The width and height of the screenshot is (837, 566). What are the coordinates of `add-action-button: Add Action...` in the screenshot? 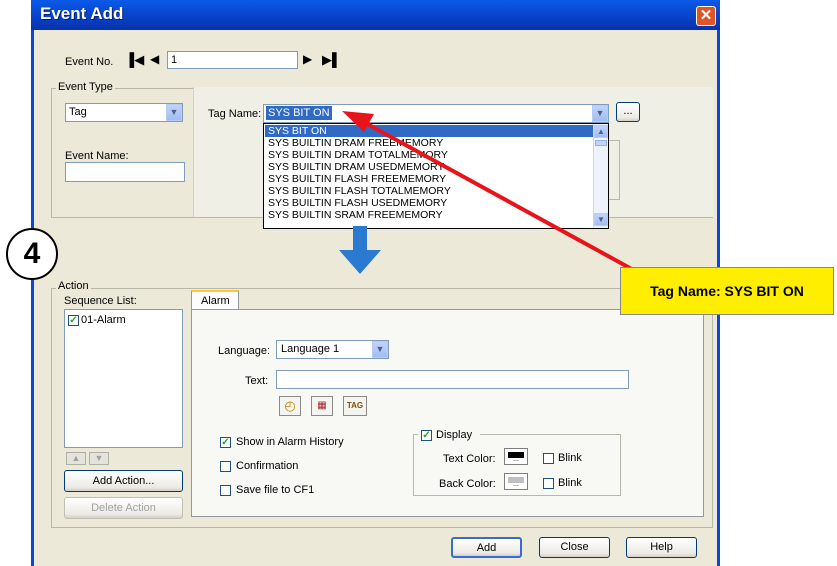 It's located at (123, 481).